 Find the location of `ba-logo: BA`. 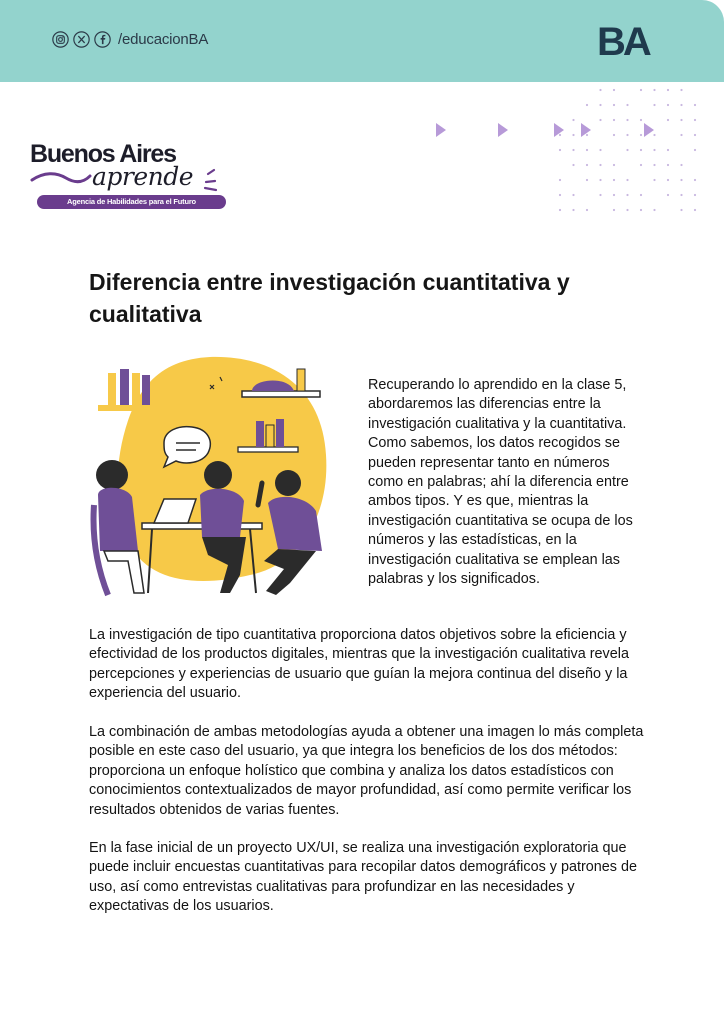

ba-logo: BA is located at coordinates (625, 41).